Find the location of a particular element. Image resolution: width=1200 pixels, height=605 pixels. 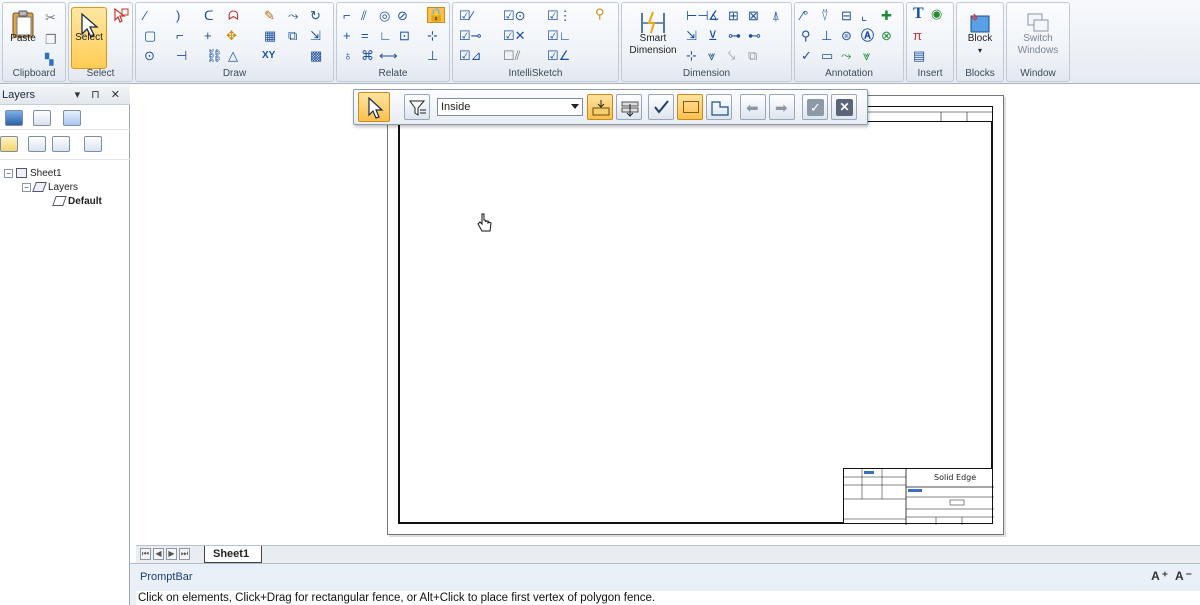

pen-icon: ✎ is located at coordinates (269, 16).